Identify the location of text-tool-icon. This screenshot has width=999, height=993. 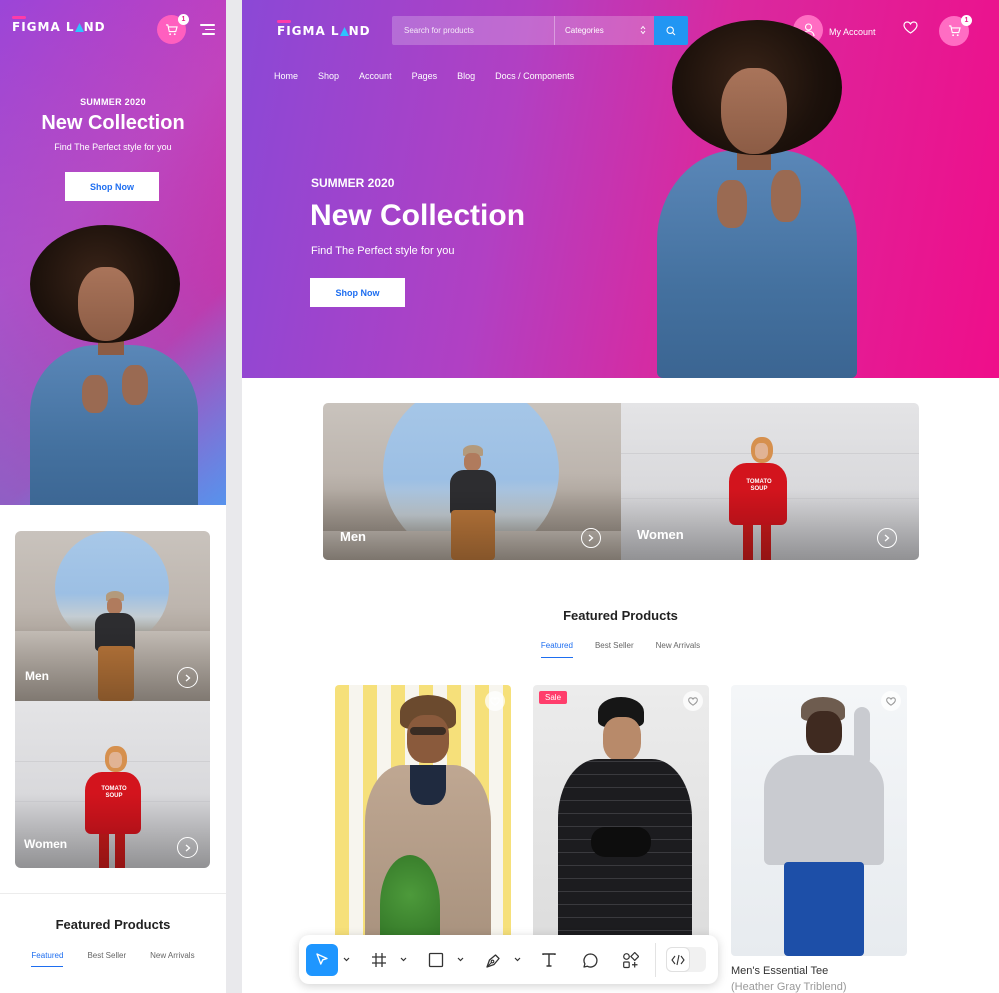
(549, 960).